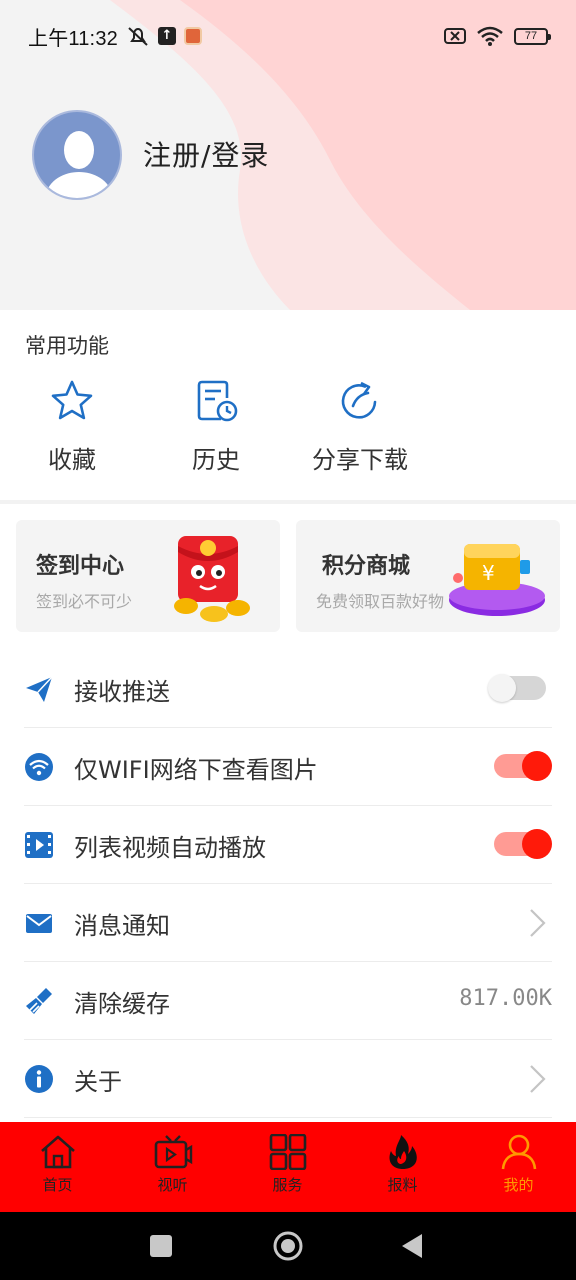  What do you see at coordinates (518, 1185) in the screenshot?
I see `tab-label: 我的` at bounding box center [518, 1185].